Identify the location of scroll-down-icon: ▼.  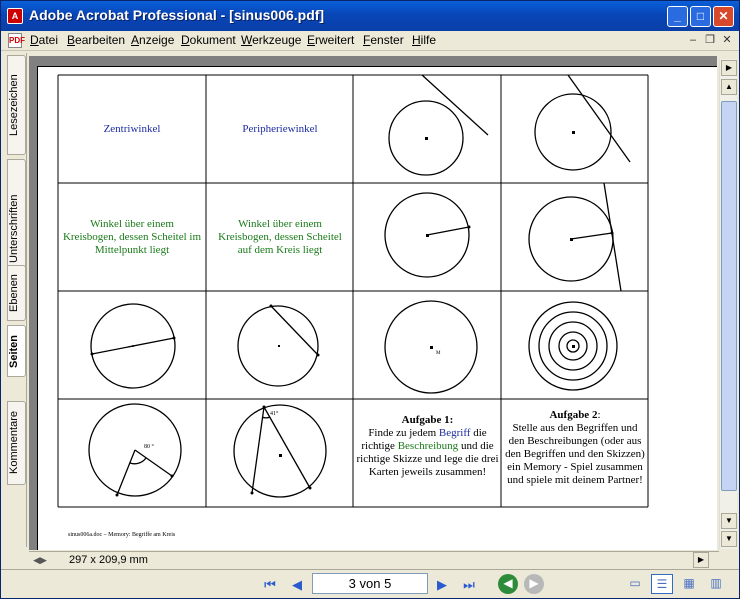
(729, 539).